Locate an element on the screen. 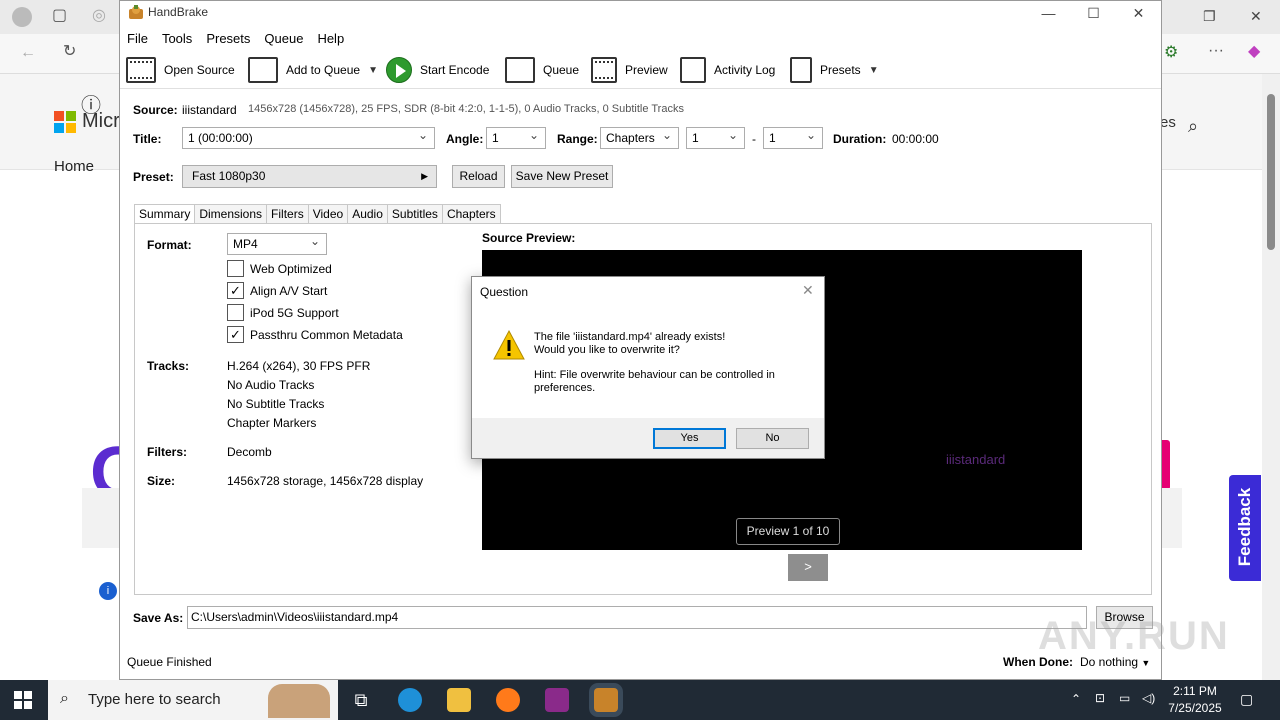  presets-icon is located at coordinates (801, 70).